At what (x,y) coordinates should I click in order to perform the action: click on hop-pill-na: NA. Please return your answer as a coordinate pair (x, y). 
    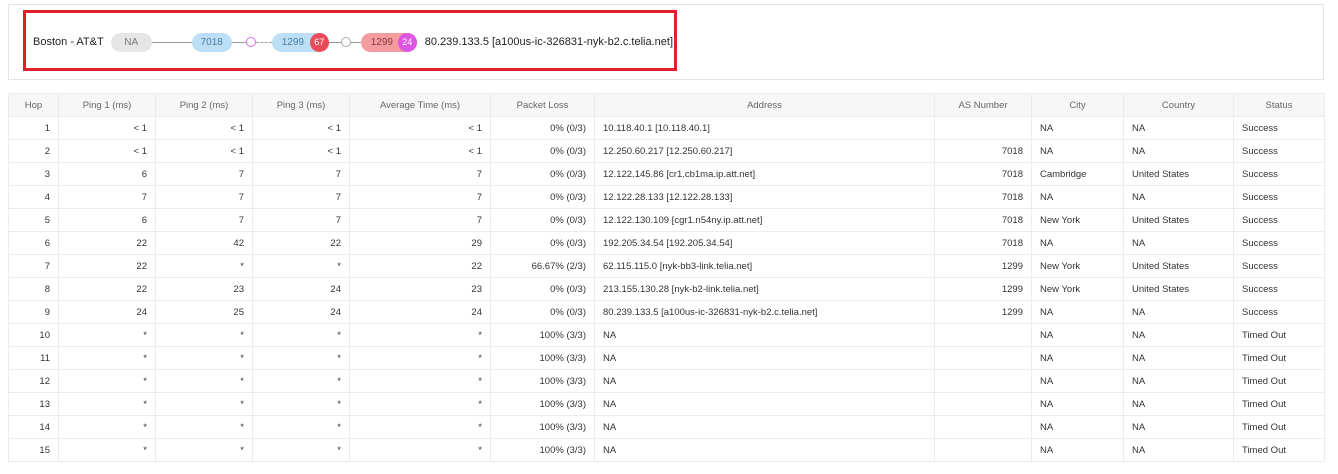
    Looking at the image, I should click on (131, 42).